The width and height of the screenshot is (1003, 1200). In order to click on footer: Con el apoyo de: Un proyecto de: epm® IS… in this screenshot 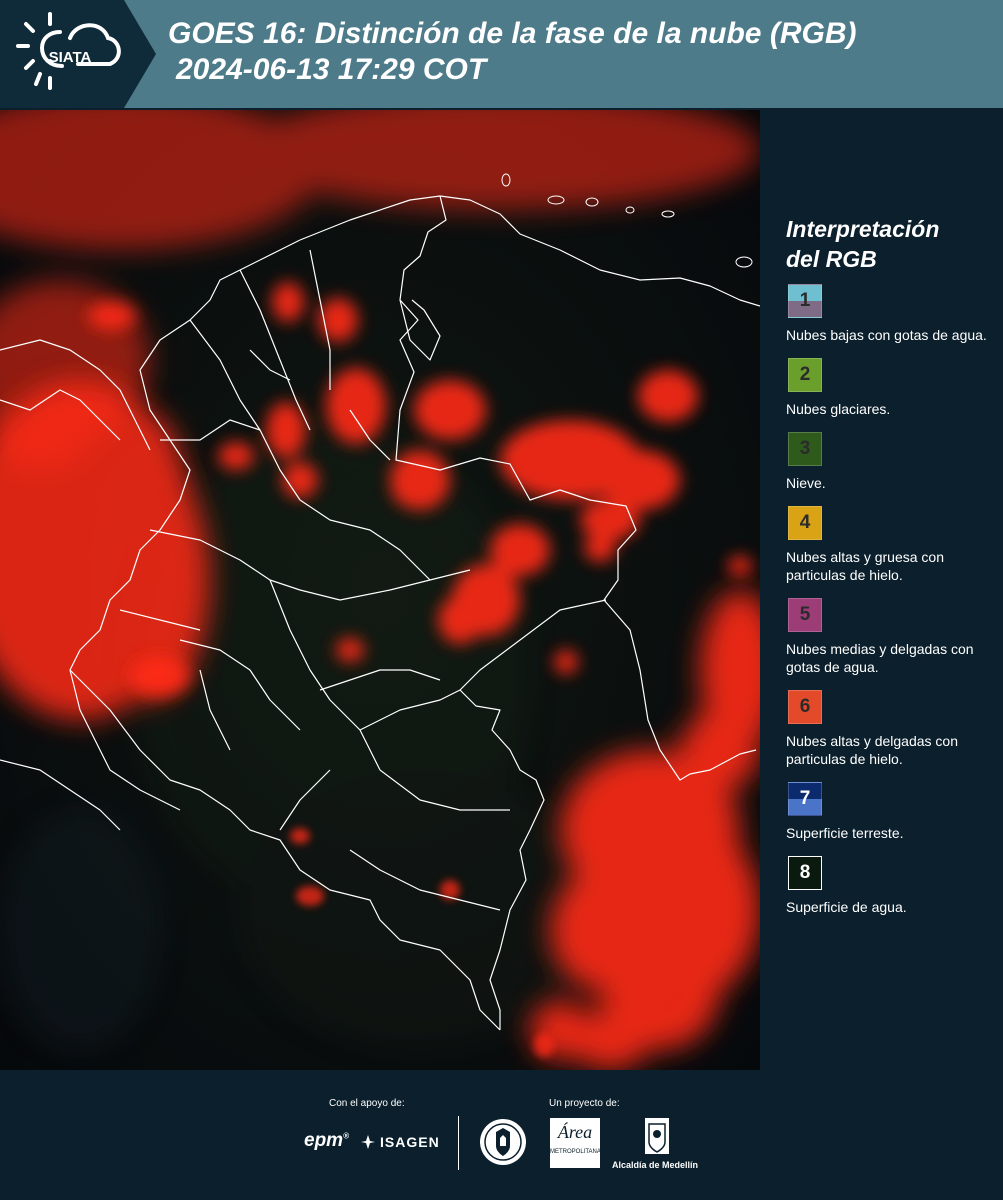, I will do `click(501, 1136)`.